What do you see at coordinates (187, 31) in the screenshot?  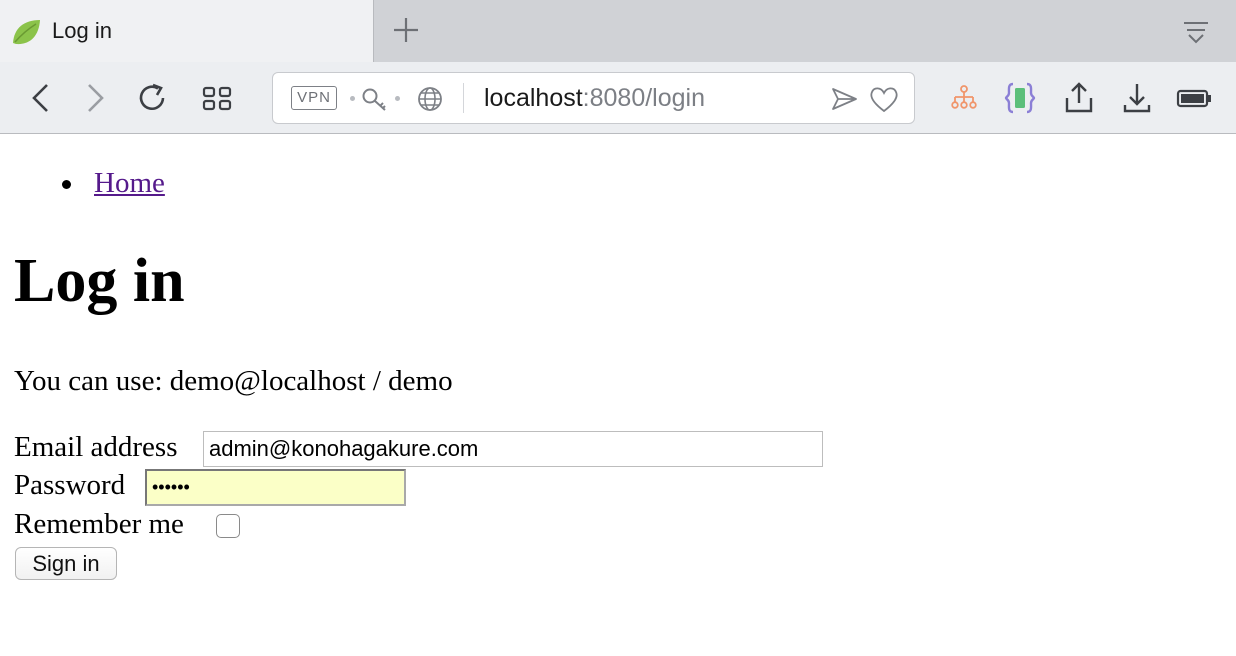 I see `active-tab: Log in` at bounding box center [187, 31].